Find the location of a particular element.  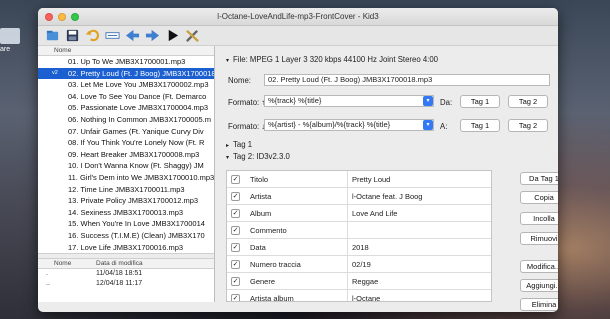

dir-row-name: . is located at coordinates (47, 273).